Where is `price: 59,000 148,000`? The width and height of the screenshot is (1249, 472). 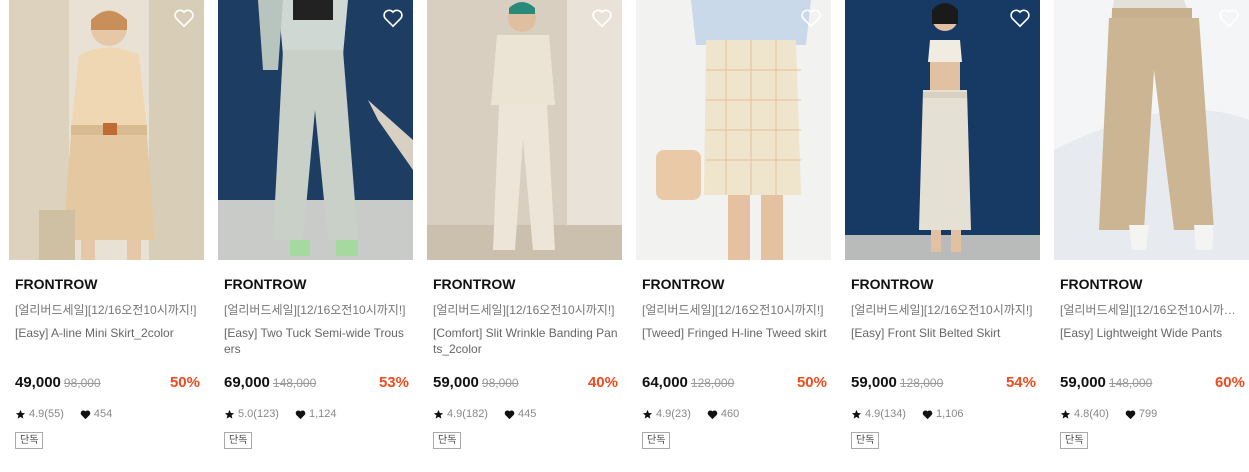
price: 59,000 148,000 is located at coordinates (1106, 382).